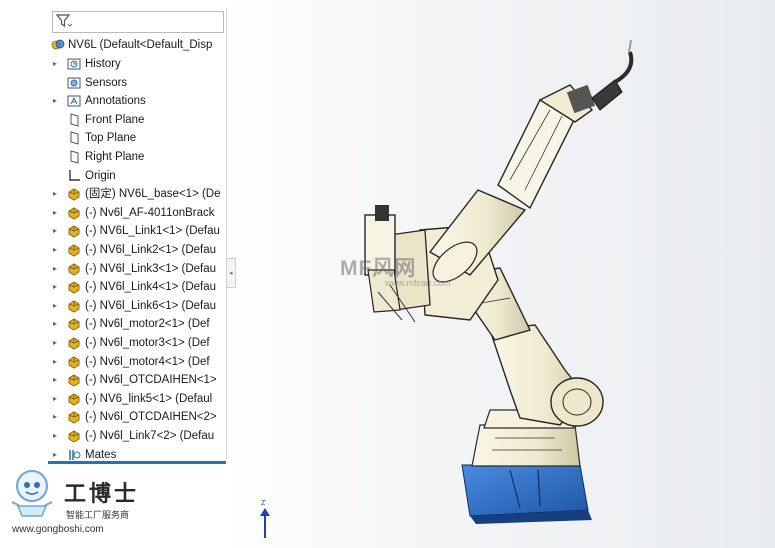 Image resolution: width=775 pixels, height=548 pixels. I want to click on tree-item-label: (-) NV6l_Link3<1> (Defau, so click(151, 268).